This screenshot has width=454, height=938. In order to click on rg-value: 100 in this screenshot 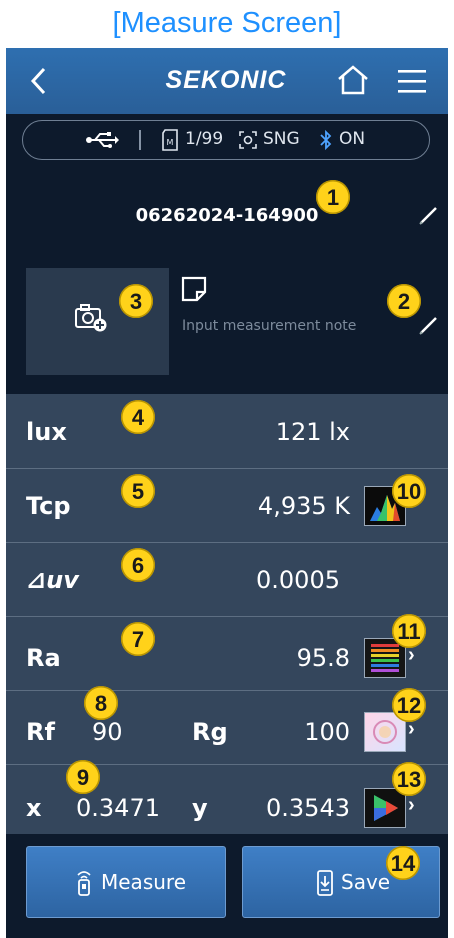, I will do `click(327, 732)`.